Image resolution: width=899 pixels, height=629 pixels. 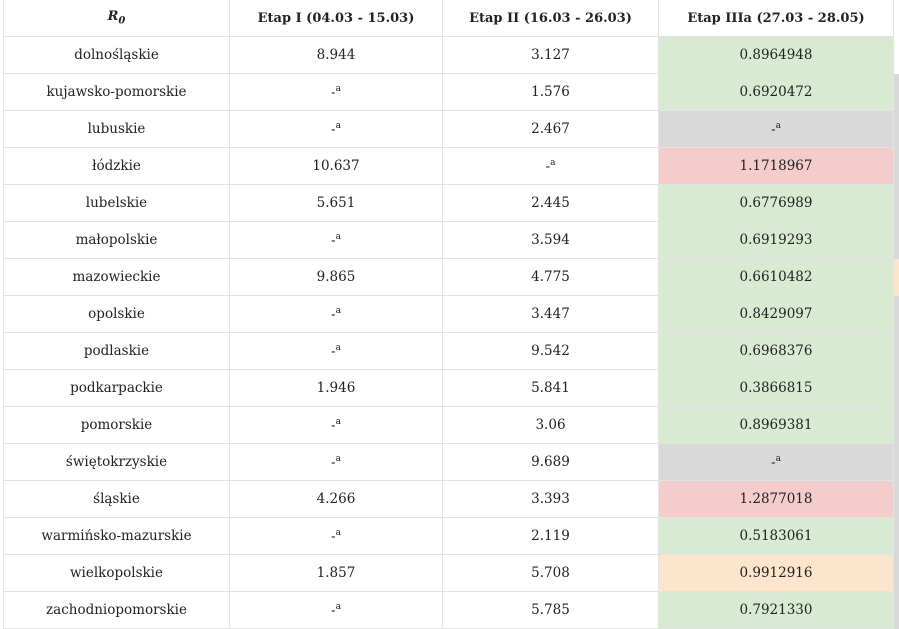 What do you see at coordinates (117, 240) in the screenshot?
I see `region-cell: małopolskie` at bounding box center [117, 240].